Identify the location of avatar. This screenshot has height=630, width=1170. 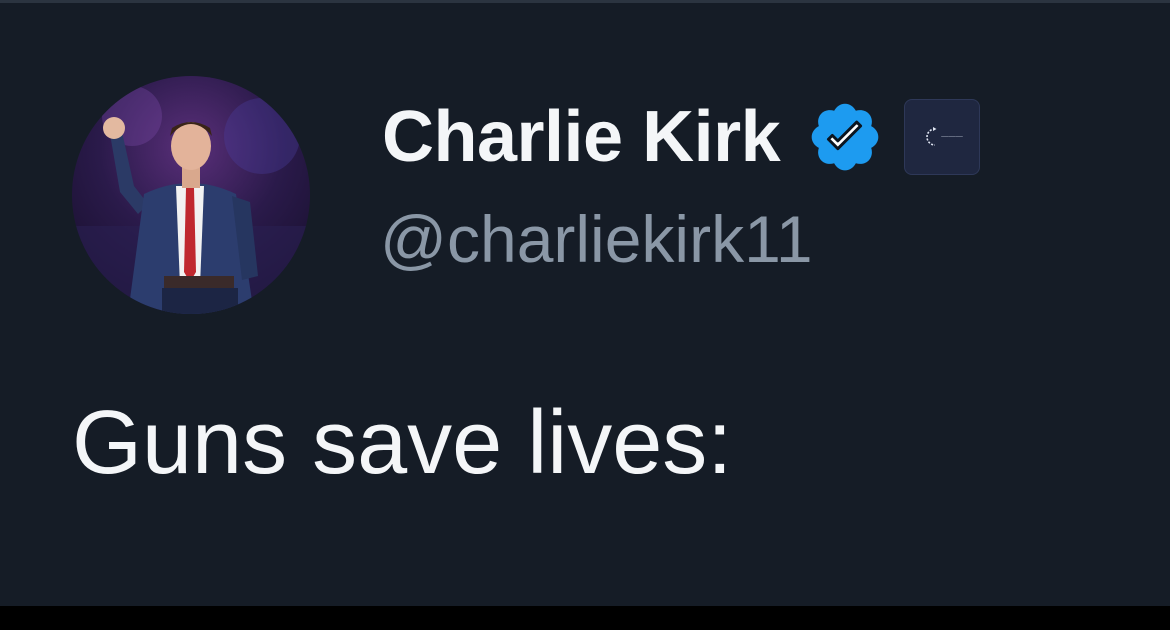
(191, 195).